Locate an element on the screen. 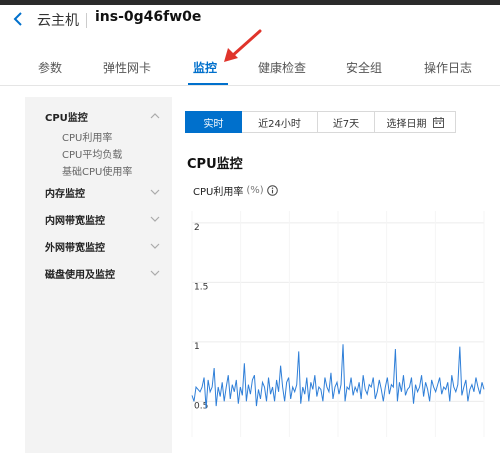 The image size is (500, 453). header-divider is located at coordinates (86, 20).